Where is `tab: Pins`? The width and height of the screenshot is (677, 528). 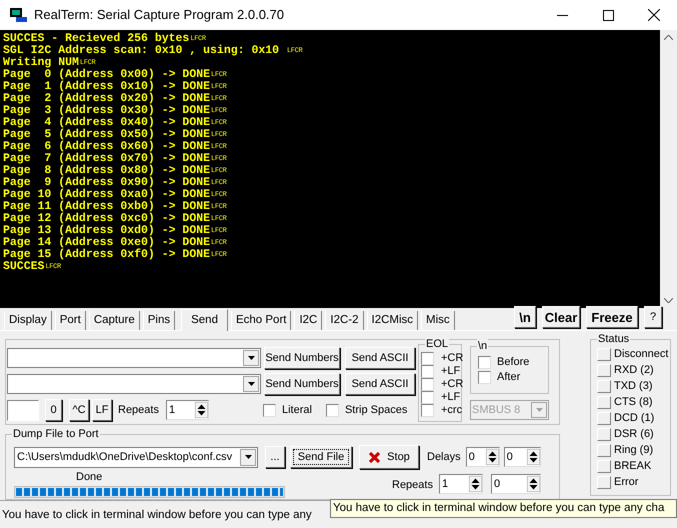 tab: Pins is located at coordinates (159, 320).